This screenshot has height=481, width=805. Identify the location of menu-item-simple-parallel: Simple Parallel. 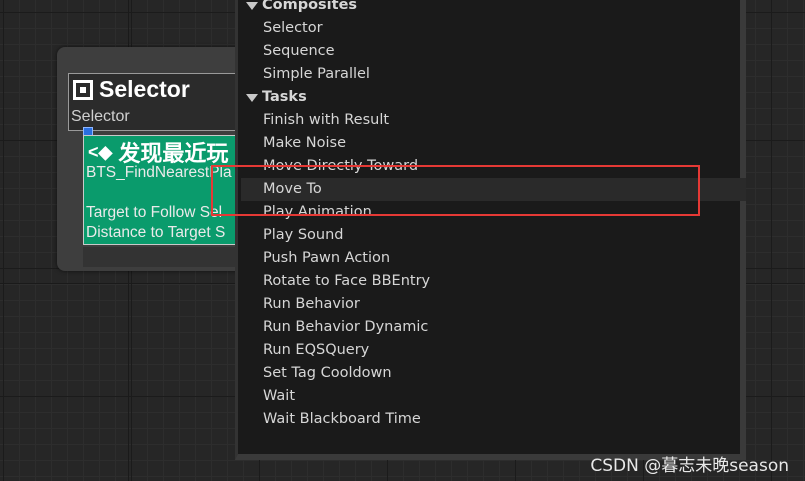
(316, 74).